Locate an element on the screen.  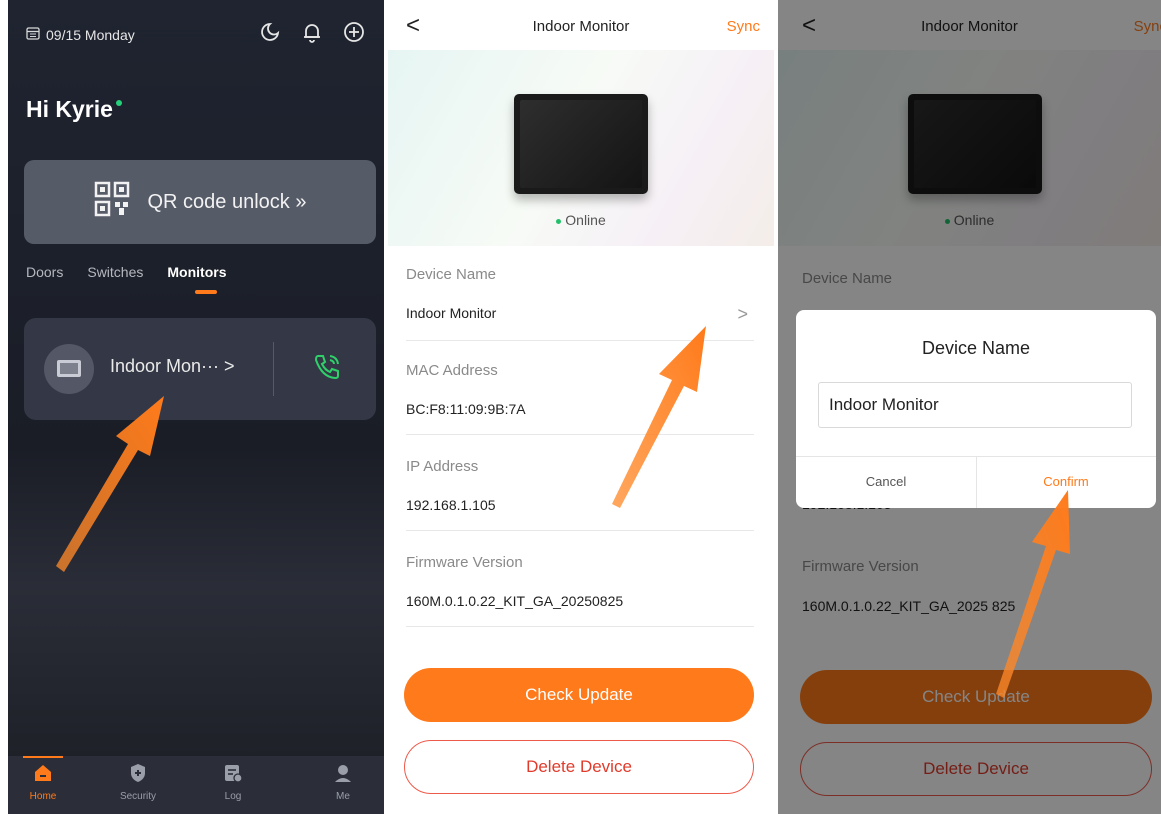
qr-unlock-button: QR code unlock » is located at coordinates (200, 202).